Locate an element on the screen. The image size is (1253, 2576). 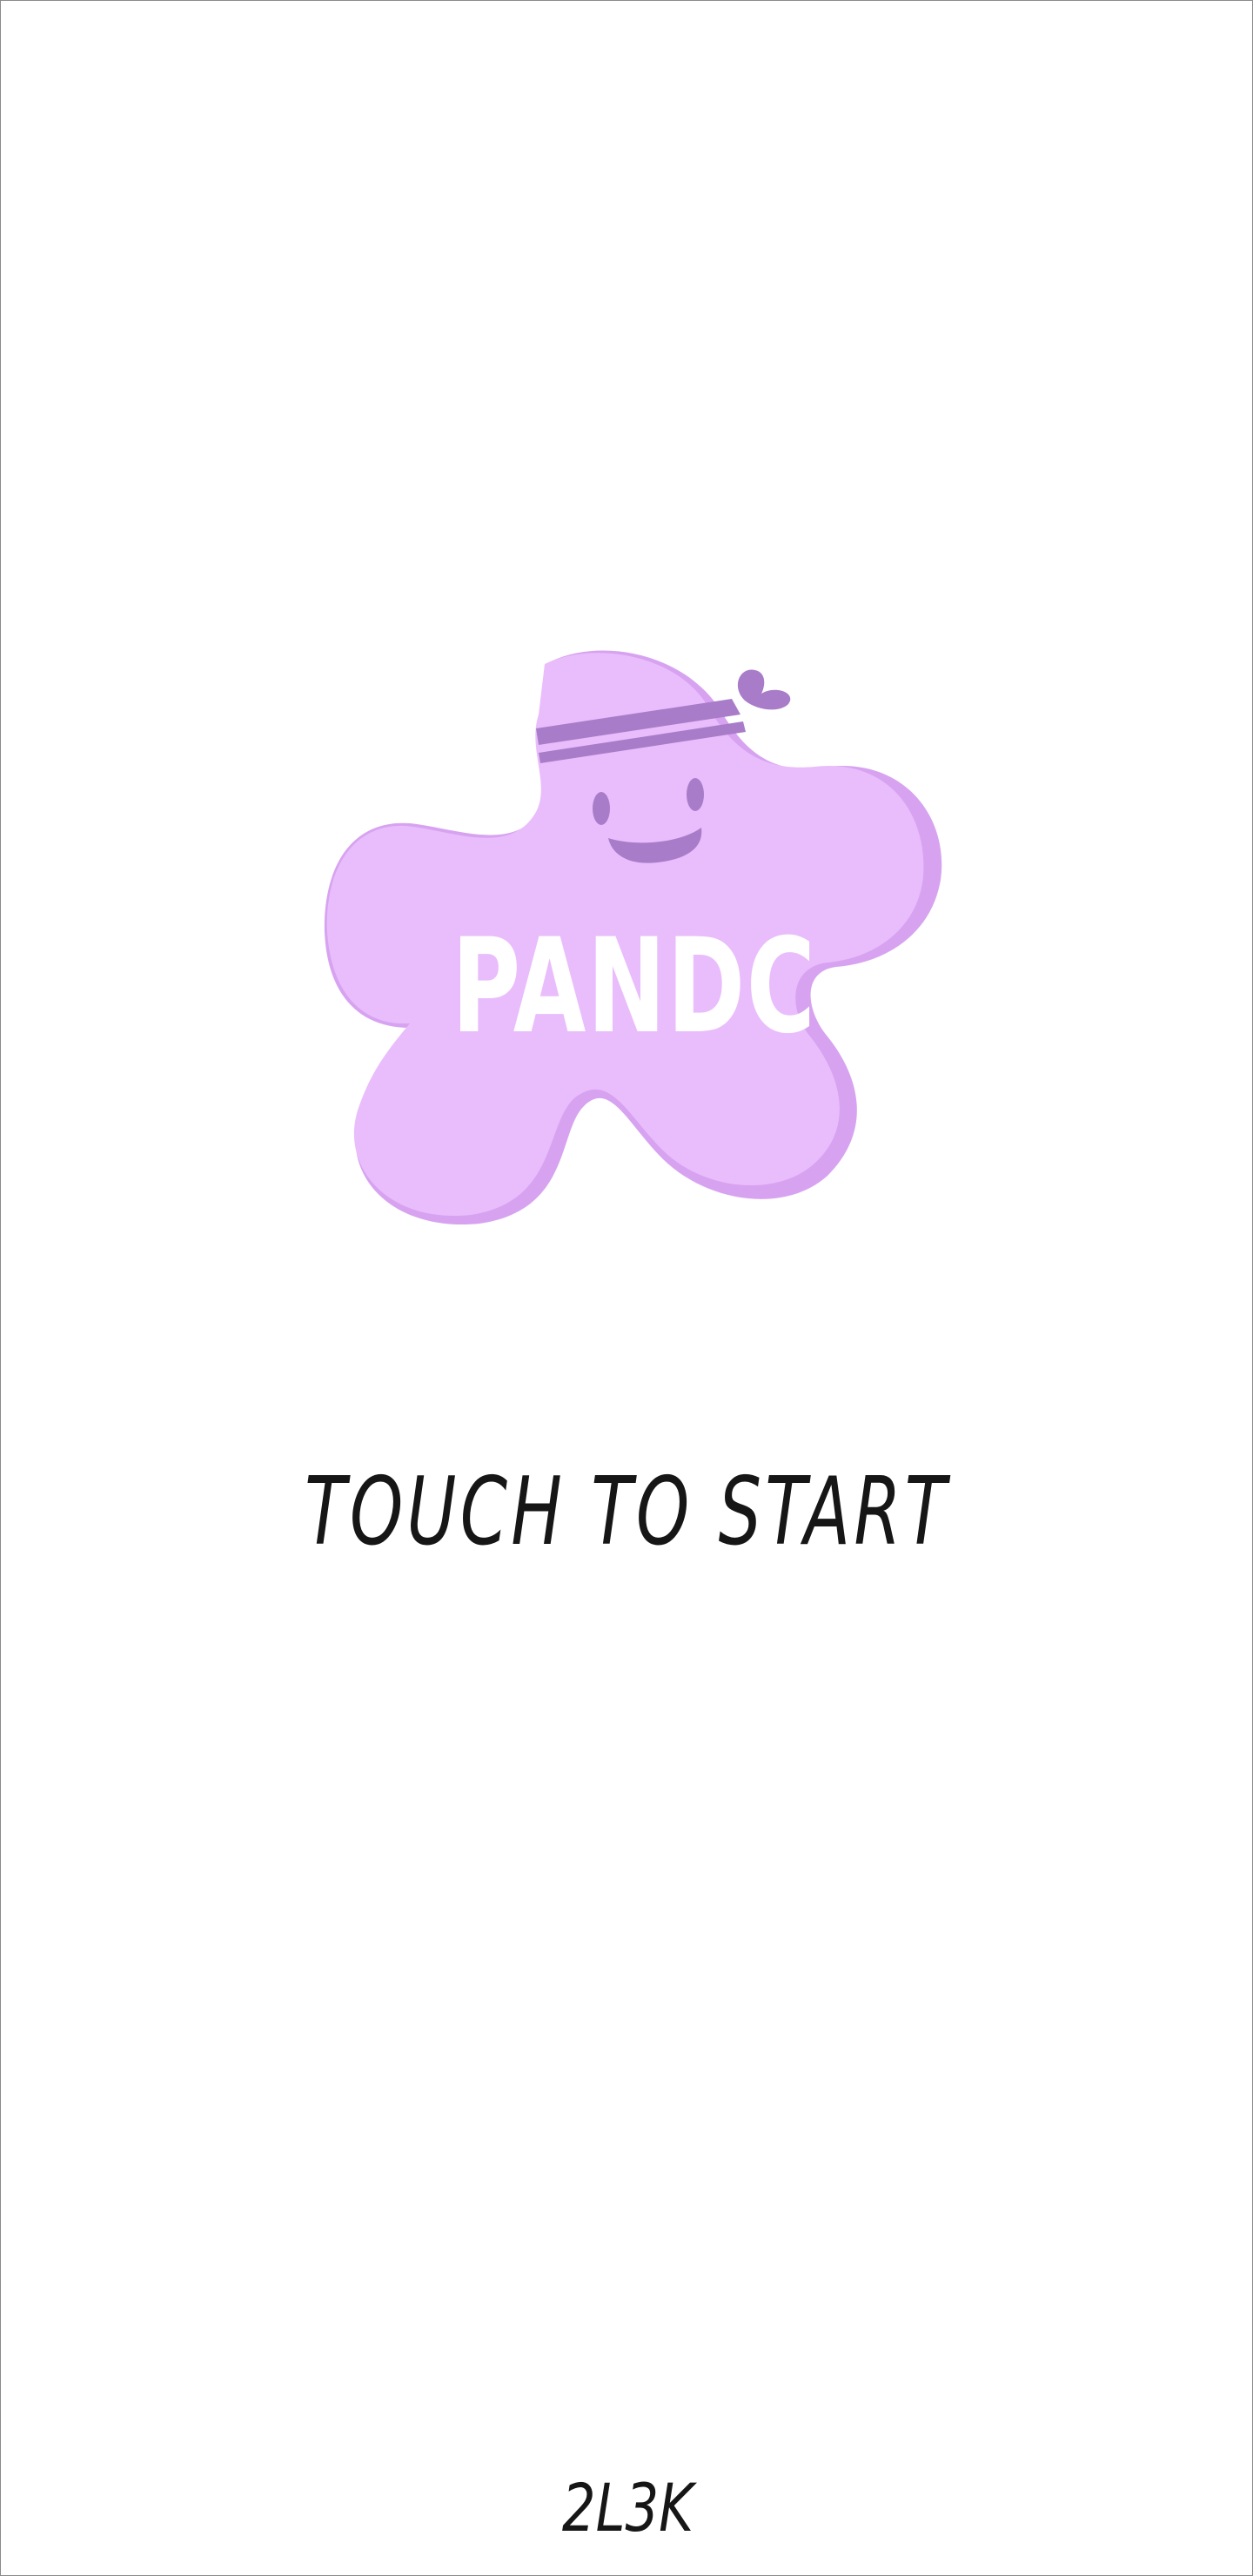
touch-to-start-prompt: TOUCH TO START is located at coordinates (627, 1512).